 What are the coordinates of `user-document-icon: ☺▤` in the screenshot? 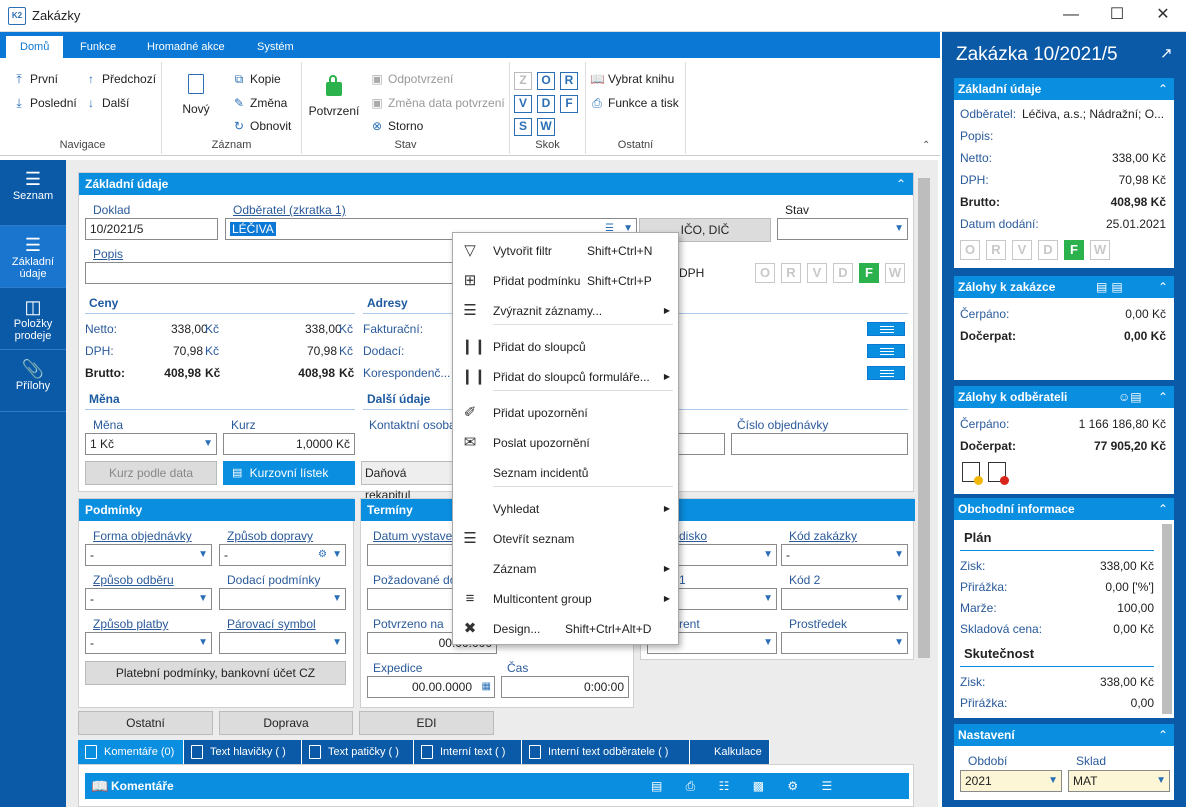 It's located at (1130, 397).